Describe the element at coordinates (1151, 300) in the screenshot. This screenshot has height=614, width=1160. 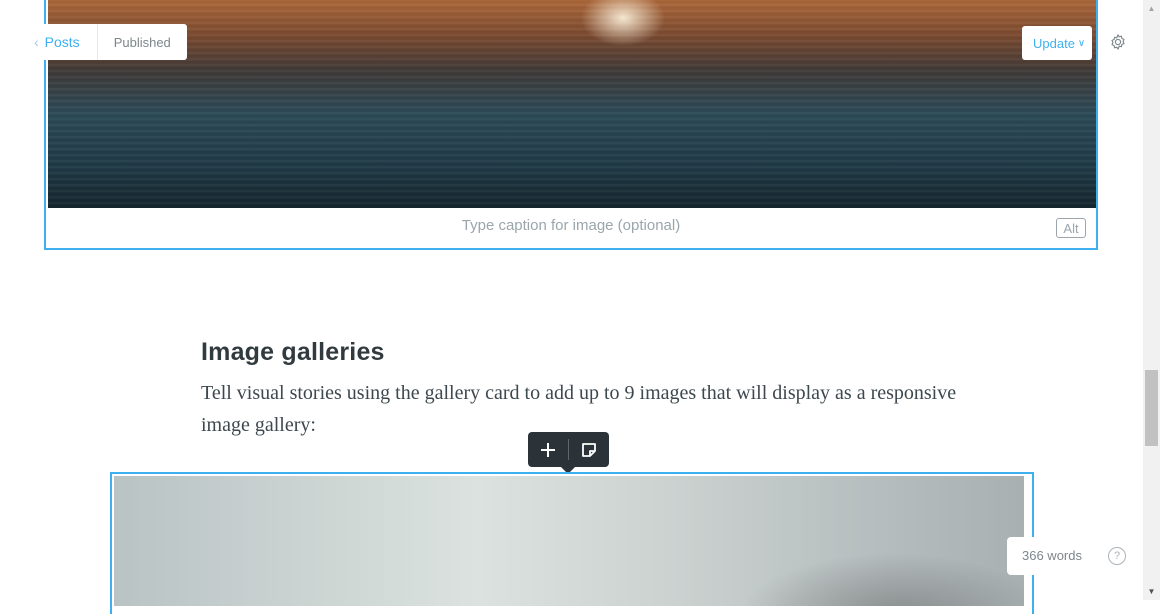
I see `page-scrollbar: ▲ ▼` at that location.